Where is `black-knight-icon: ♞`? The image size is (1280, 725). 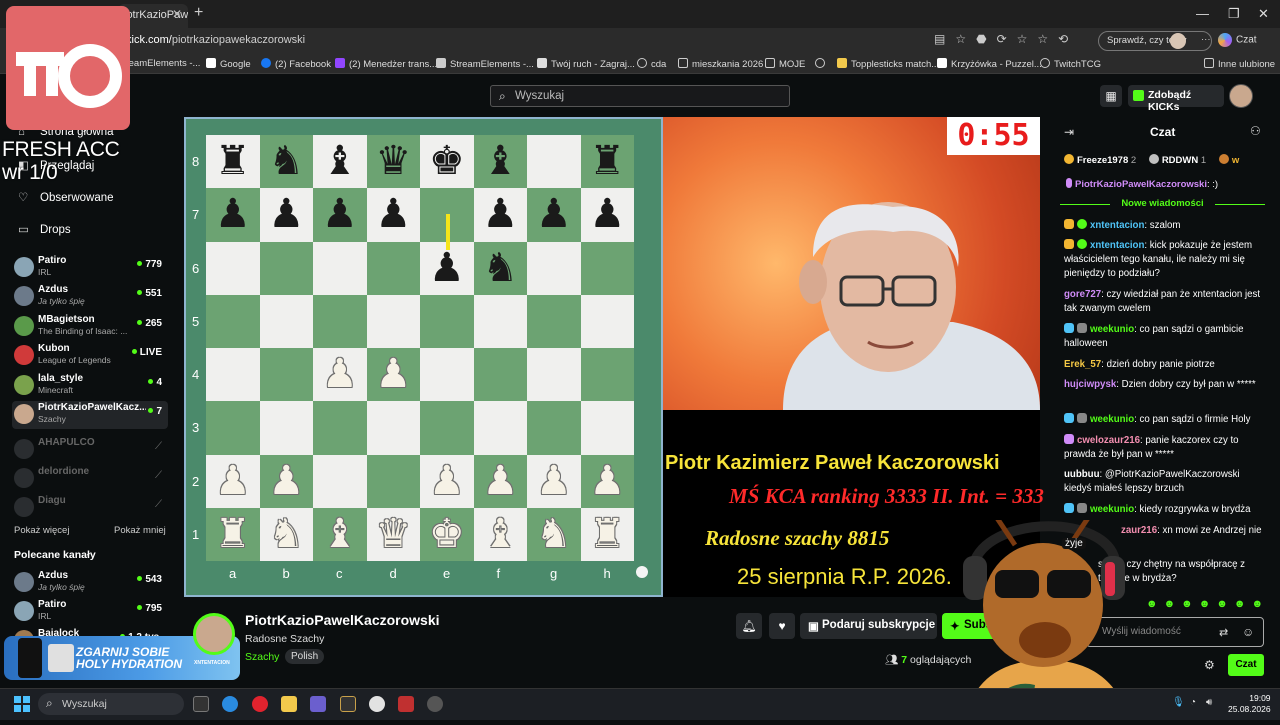 black-knight-icon: ♞ is located at coordinates (287, 161).